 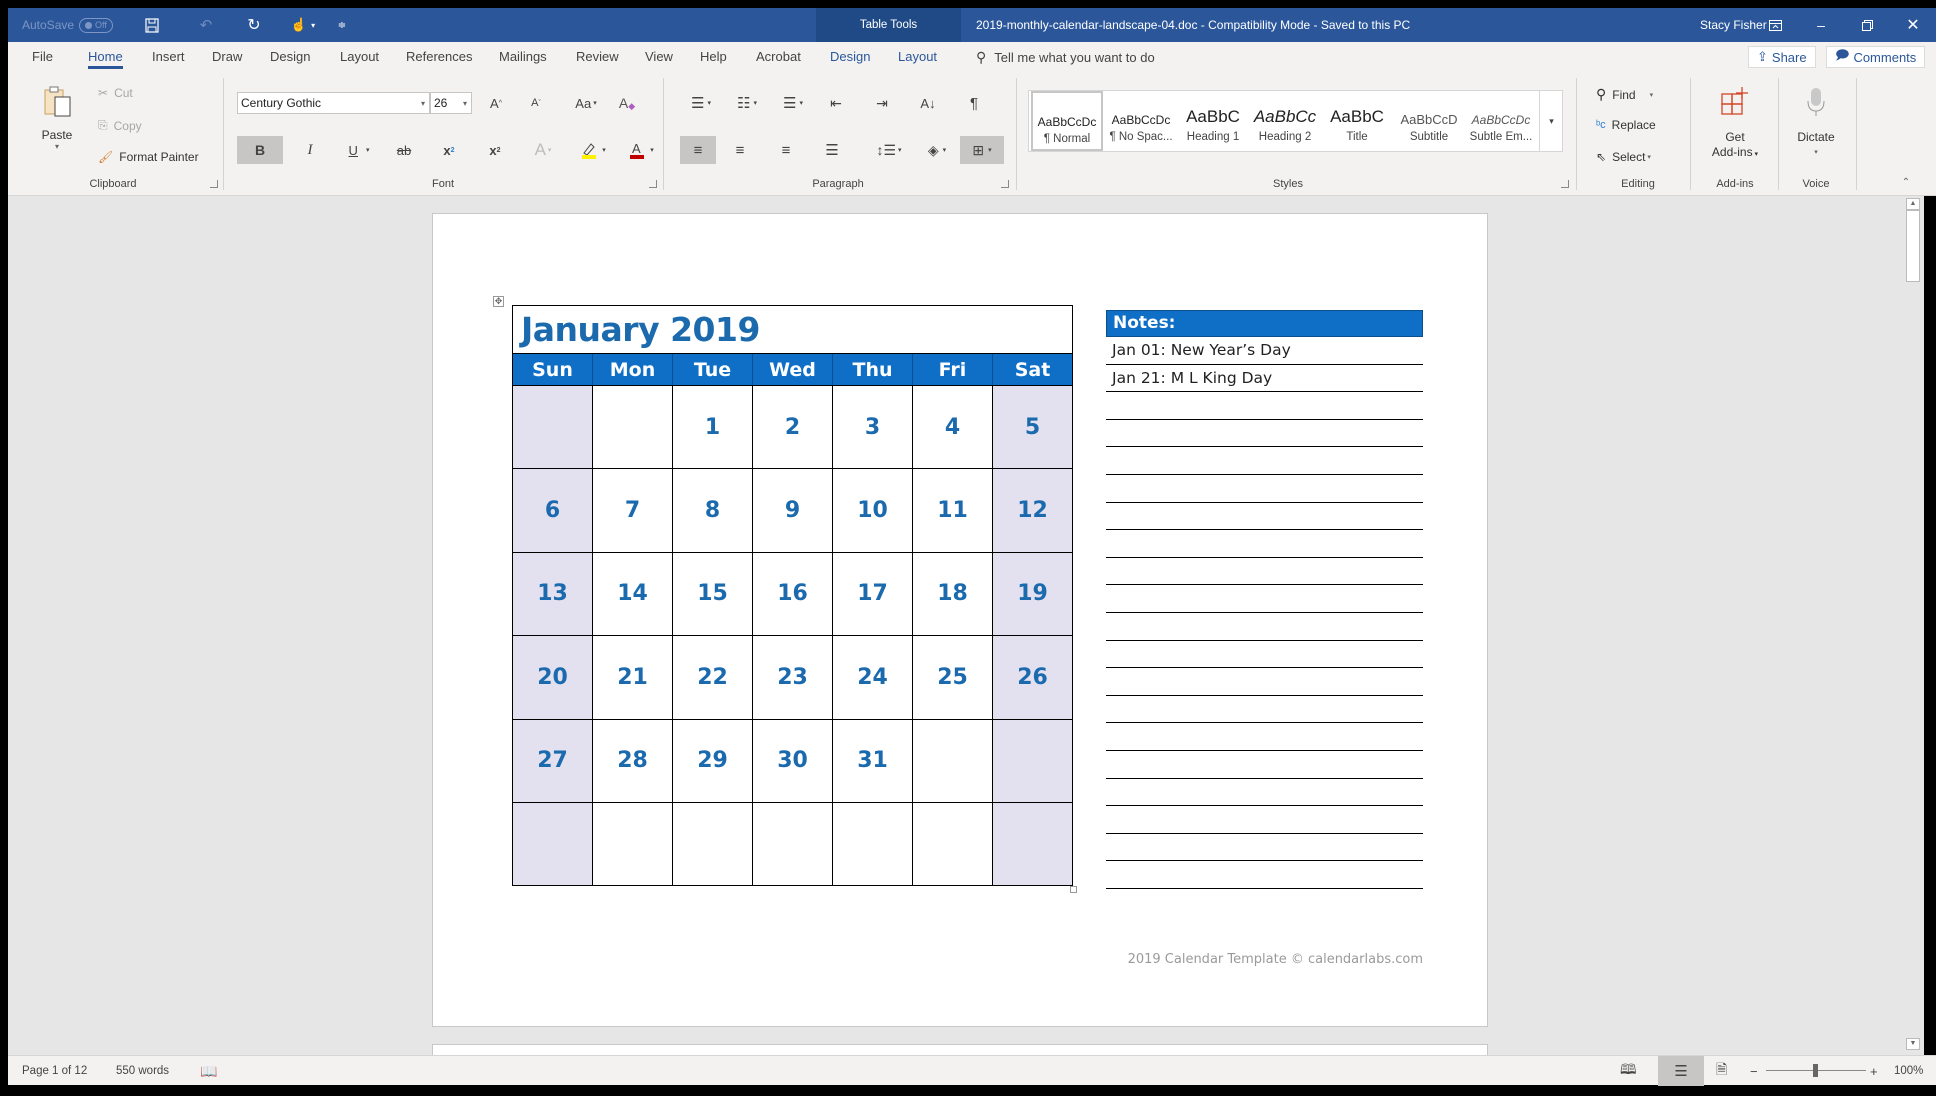 I want to click on style-normal: AaBbCcDc ¶ Normal, so click(x=1067, y=121).